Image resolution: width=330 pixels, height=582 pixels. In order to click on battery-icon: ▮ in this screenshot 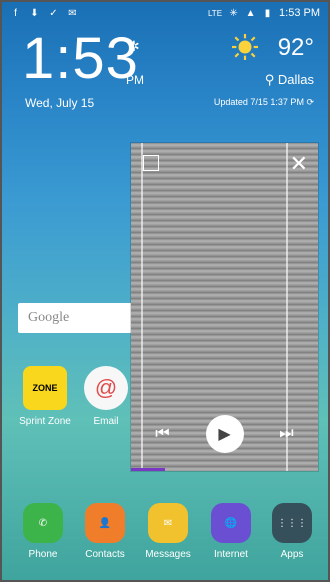, I will do `click(267, 13)`.